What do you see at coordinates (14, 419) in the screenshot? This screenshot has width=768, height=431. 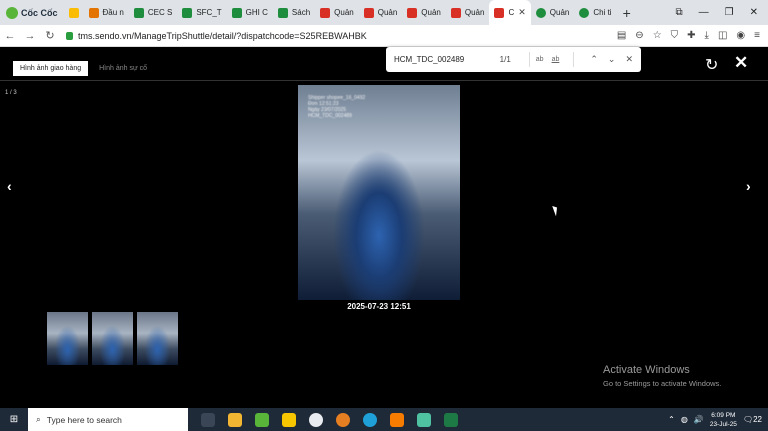 I see `windows-start-icon: ⊞` at bounding box center [14, 419].